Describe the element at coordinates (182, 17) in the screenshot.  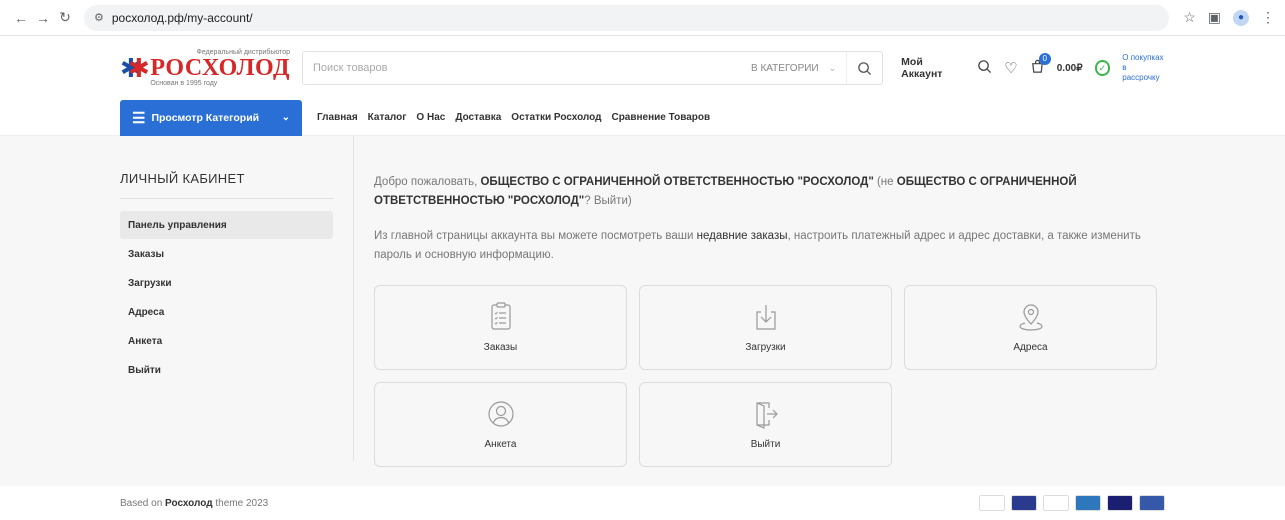
I see `url-text: росхолод.рф/my-account/` at that location.